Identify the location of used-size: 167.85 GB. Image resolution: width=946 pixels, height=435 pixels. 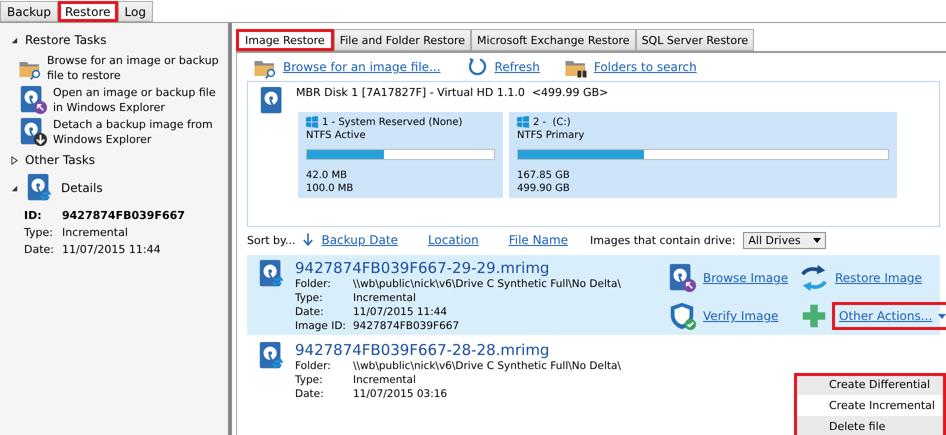
(544, 175).